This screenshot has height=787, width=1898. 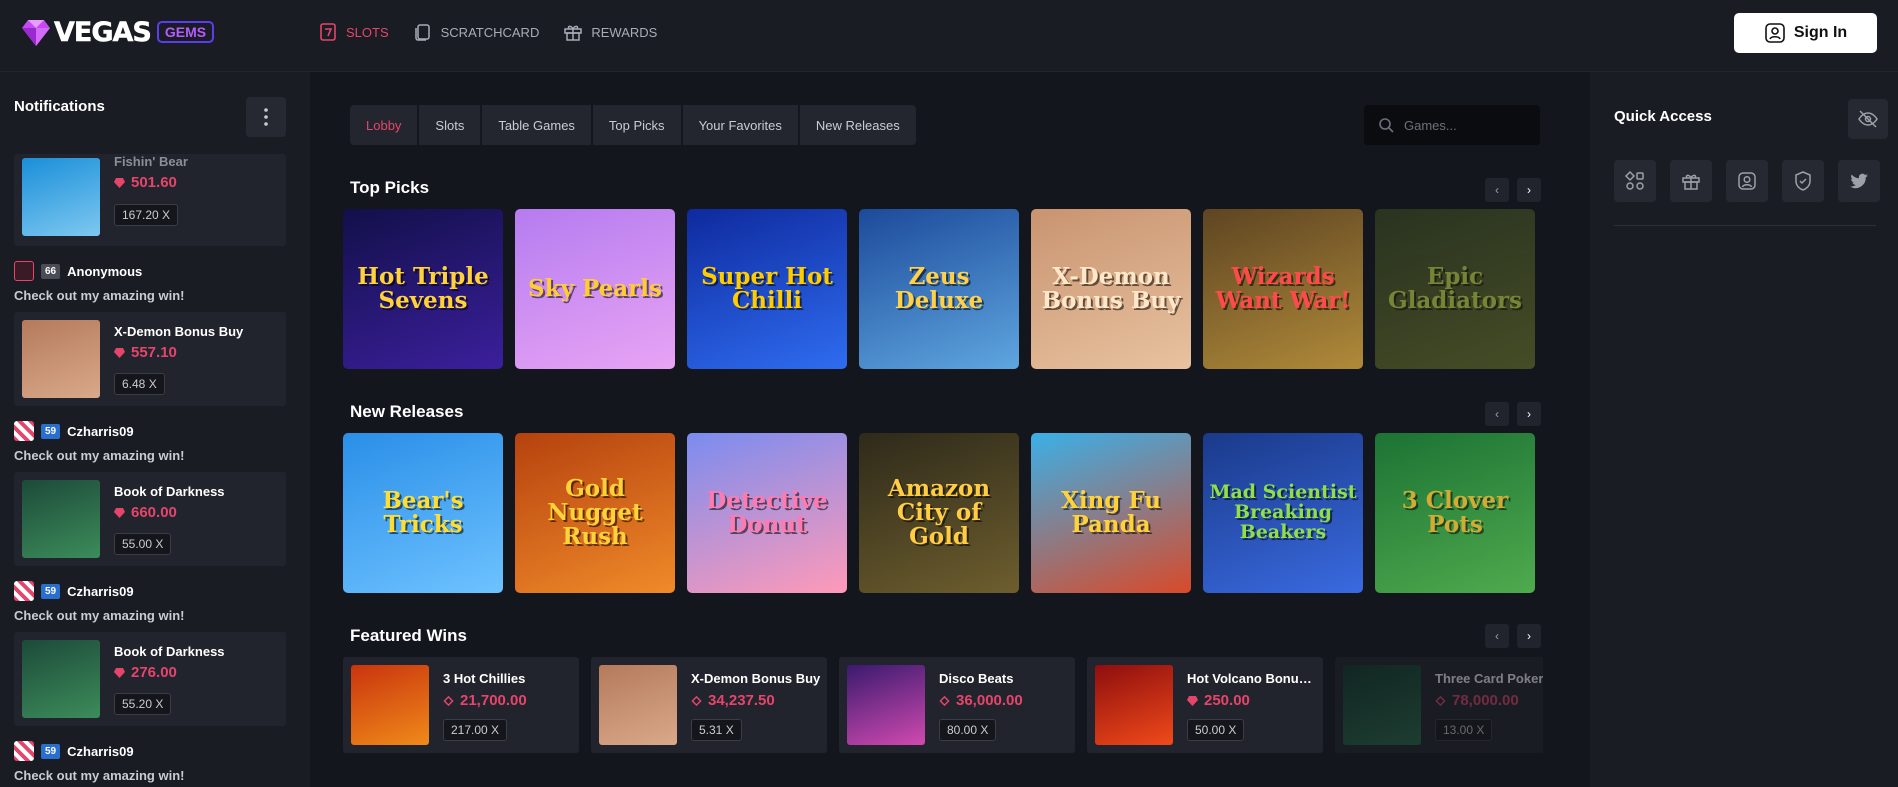 What do you see at coordinates (716, 730) in the screenshot?
I see `multiplier-badge: 5.31 X` at bounding box center [716, 730].